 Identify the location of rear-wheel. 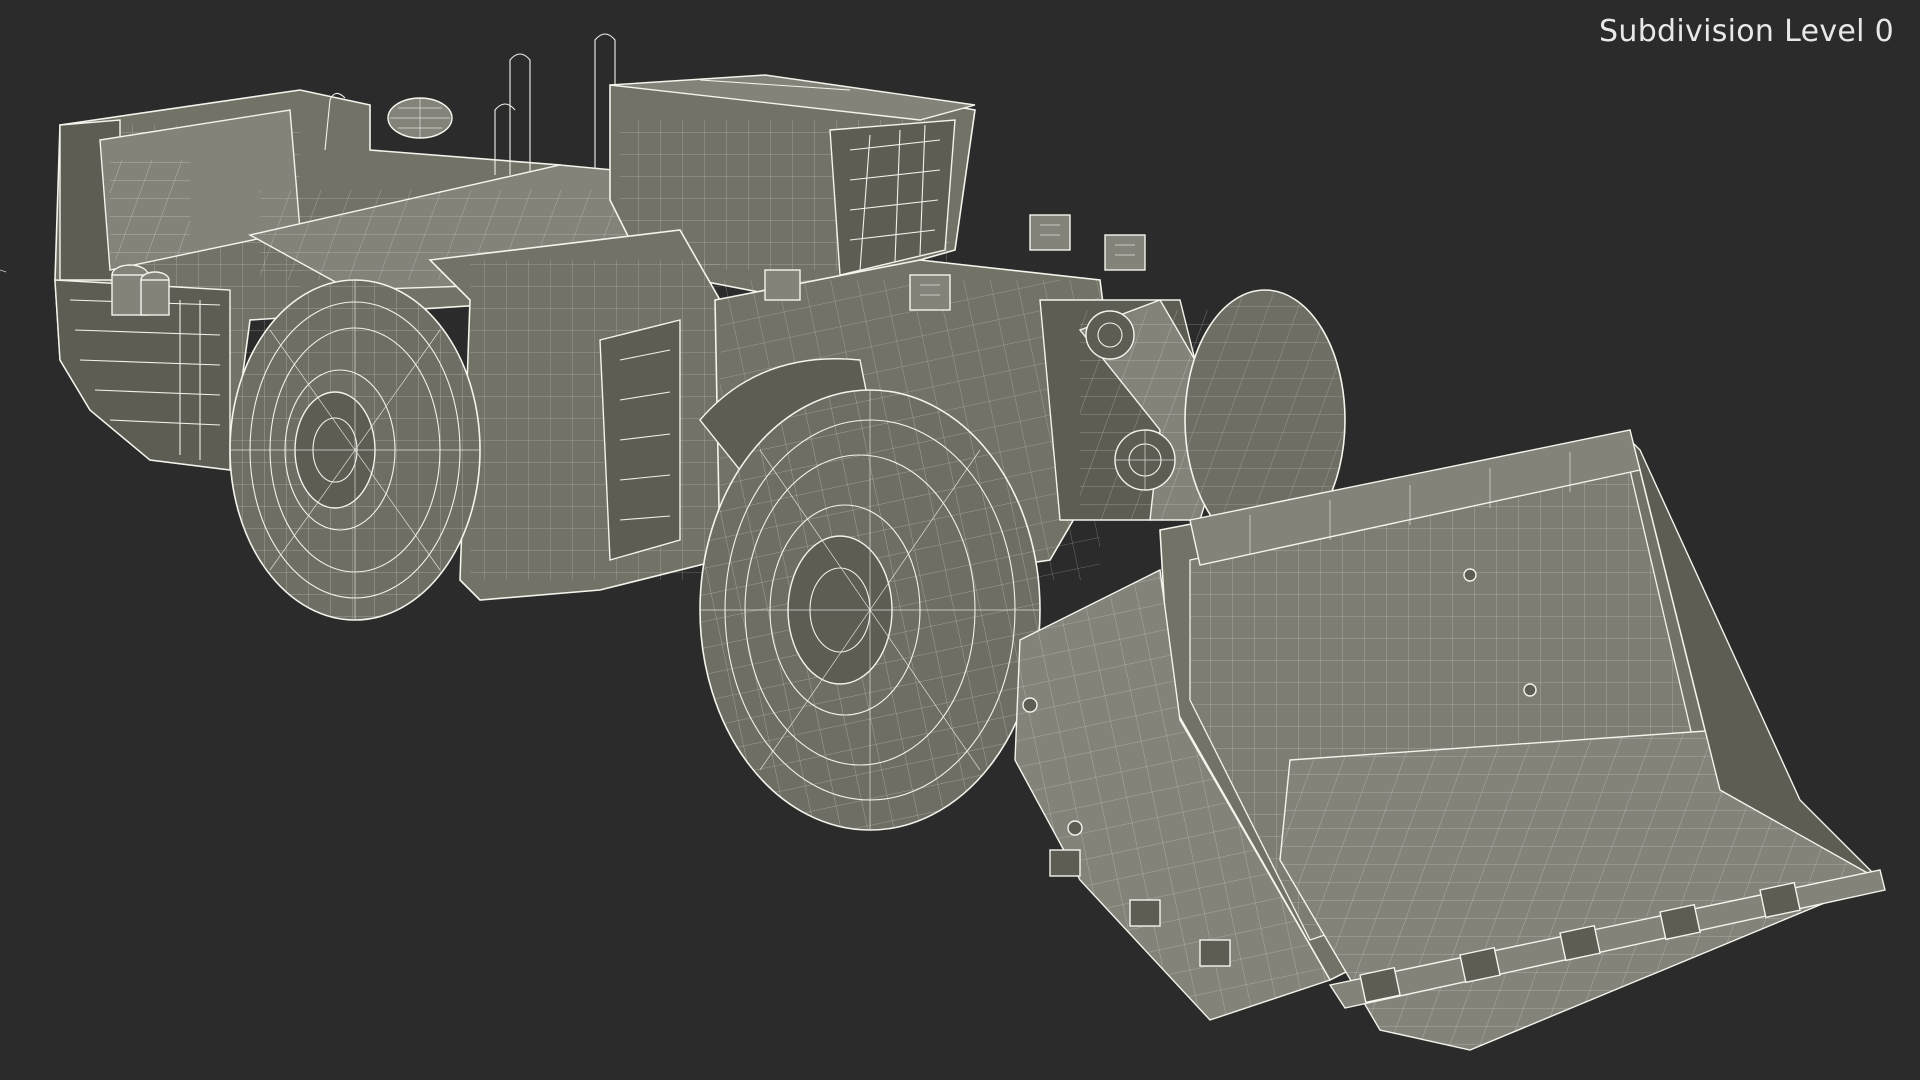
(355, 450).